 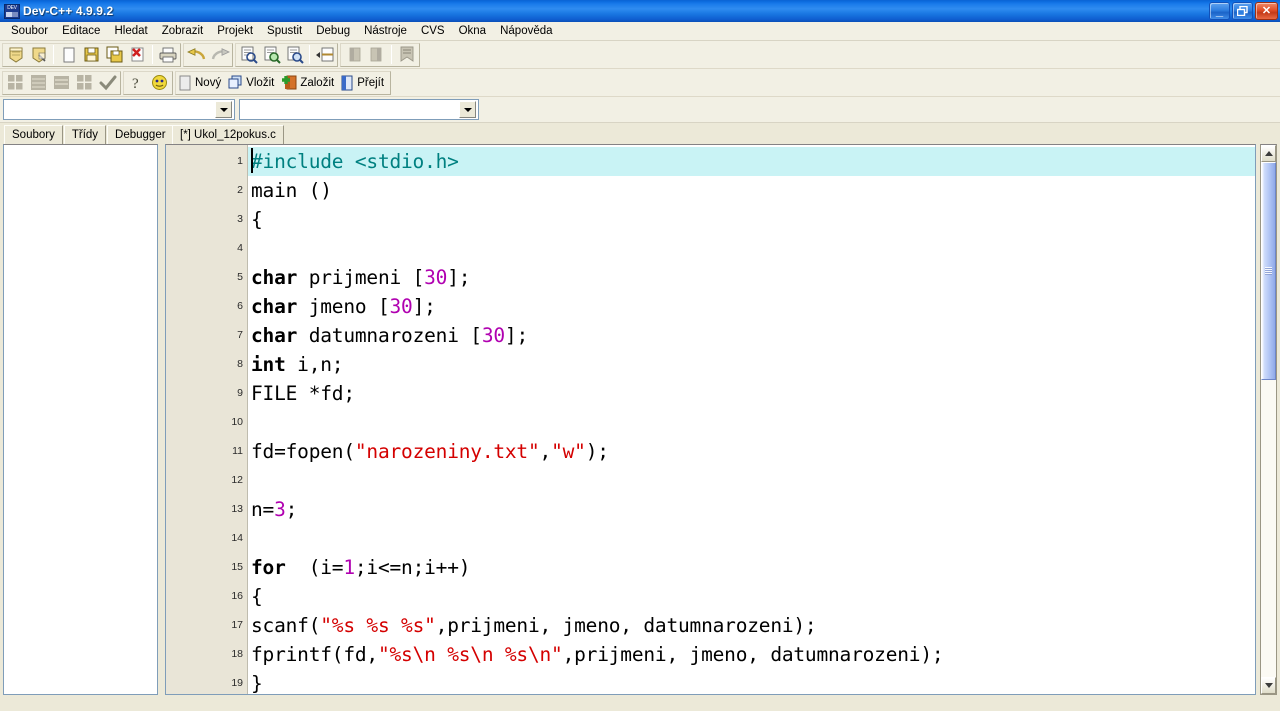 I want to click on cvs-new-icon, so click(x=185, y=83).